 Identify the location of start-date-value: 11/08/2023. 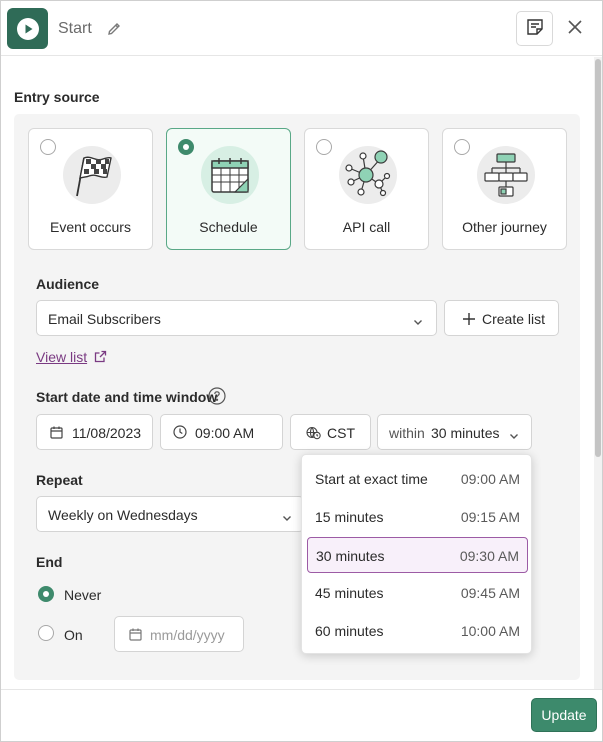
(107, 433).